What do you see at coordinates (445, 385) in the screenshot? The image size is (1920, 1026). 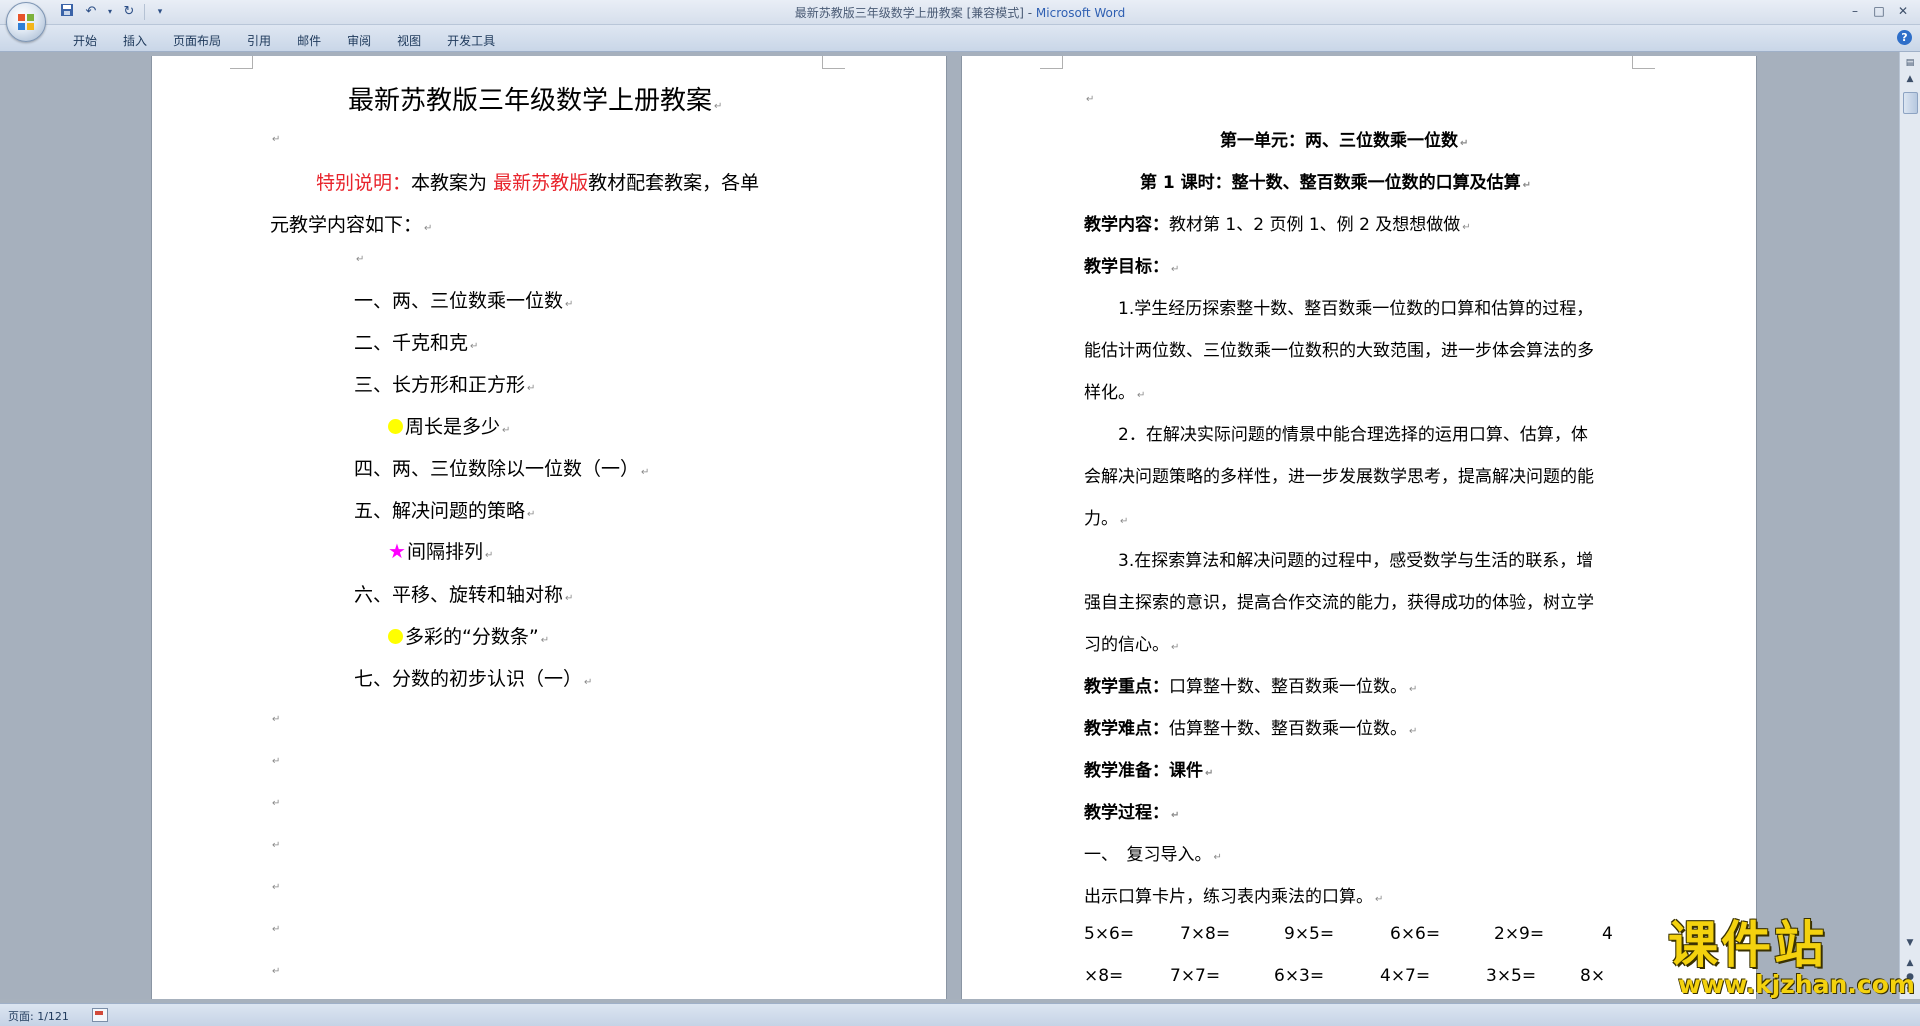 I see `unit-list-item: 三、长方形和正方形 ↵` at bounding box center [445, 385].